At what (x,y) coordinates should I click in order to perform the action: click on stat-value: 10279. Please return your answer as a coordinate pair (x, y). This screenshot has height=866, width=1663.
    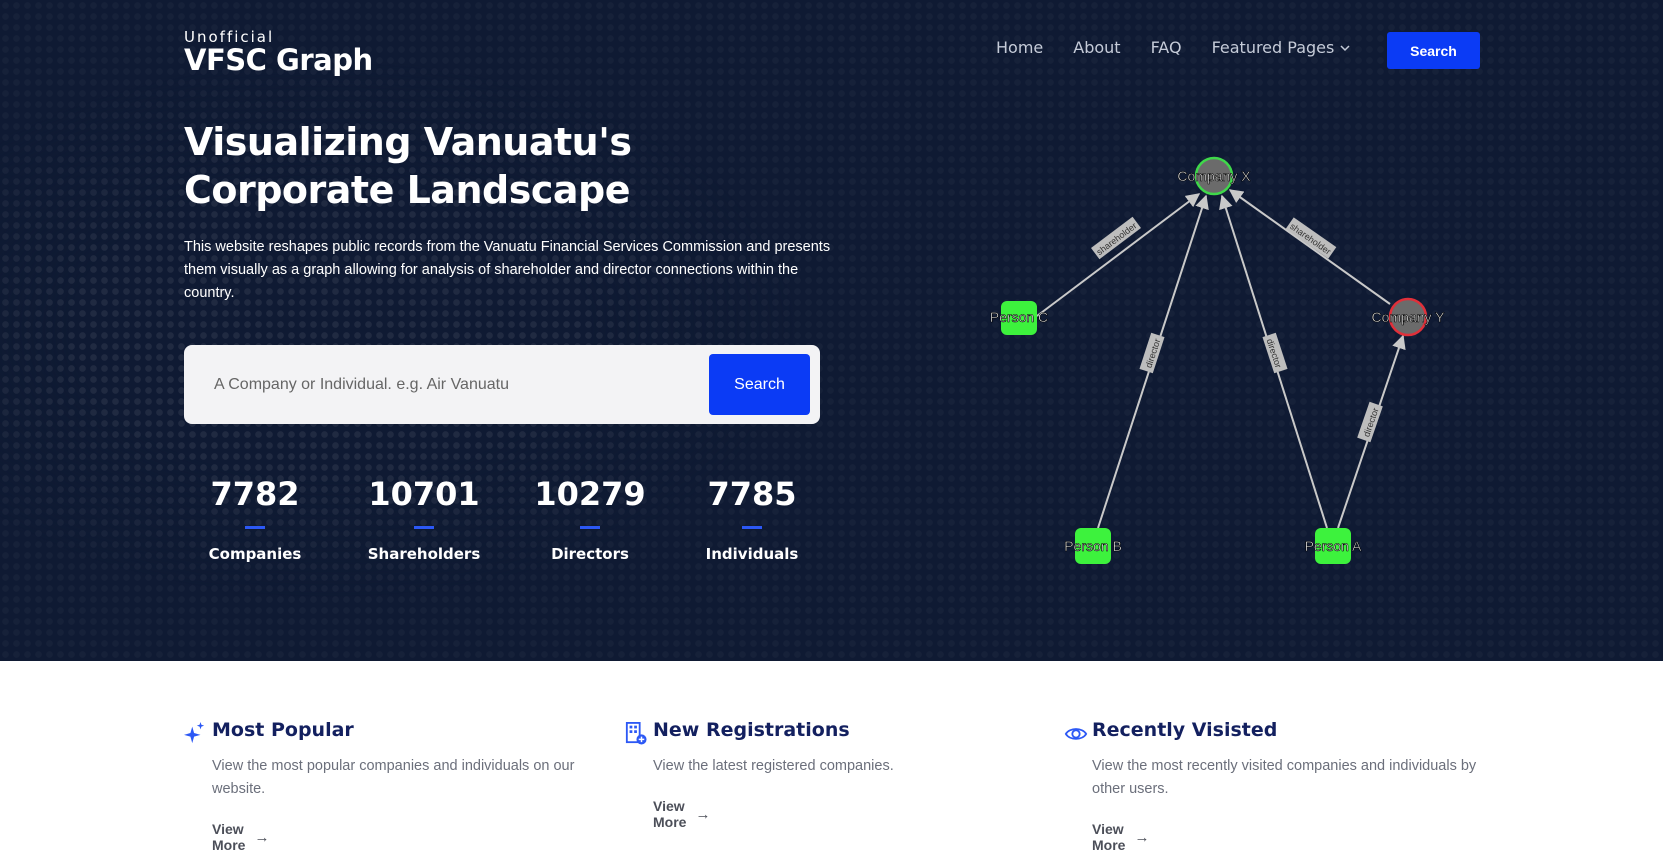
    Looking at the image, I should click on (590, 494).